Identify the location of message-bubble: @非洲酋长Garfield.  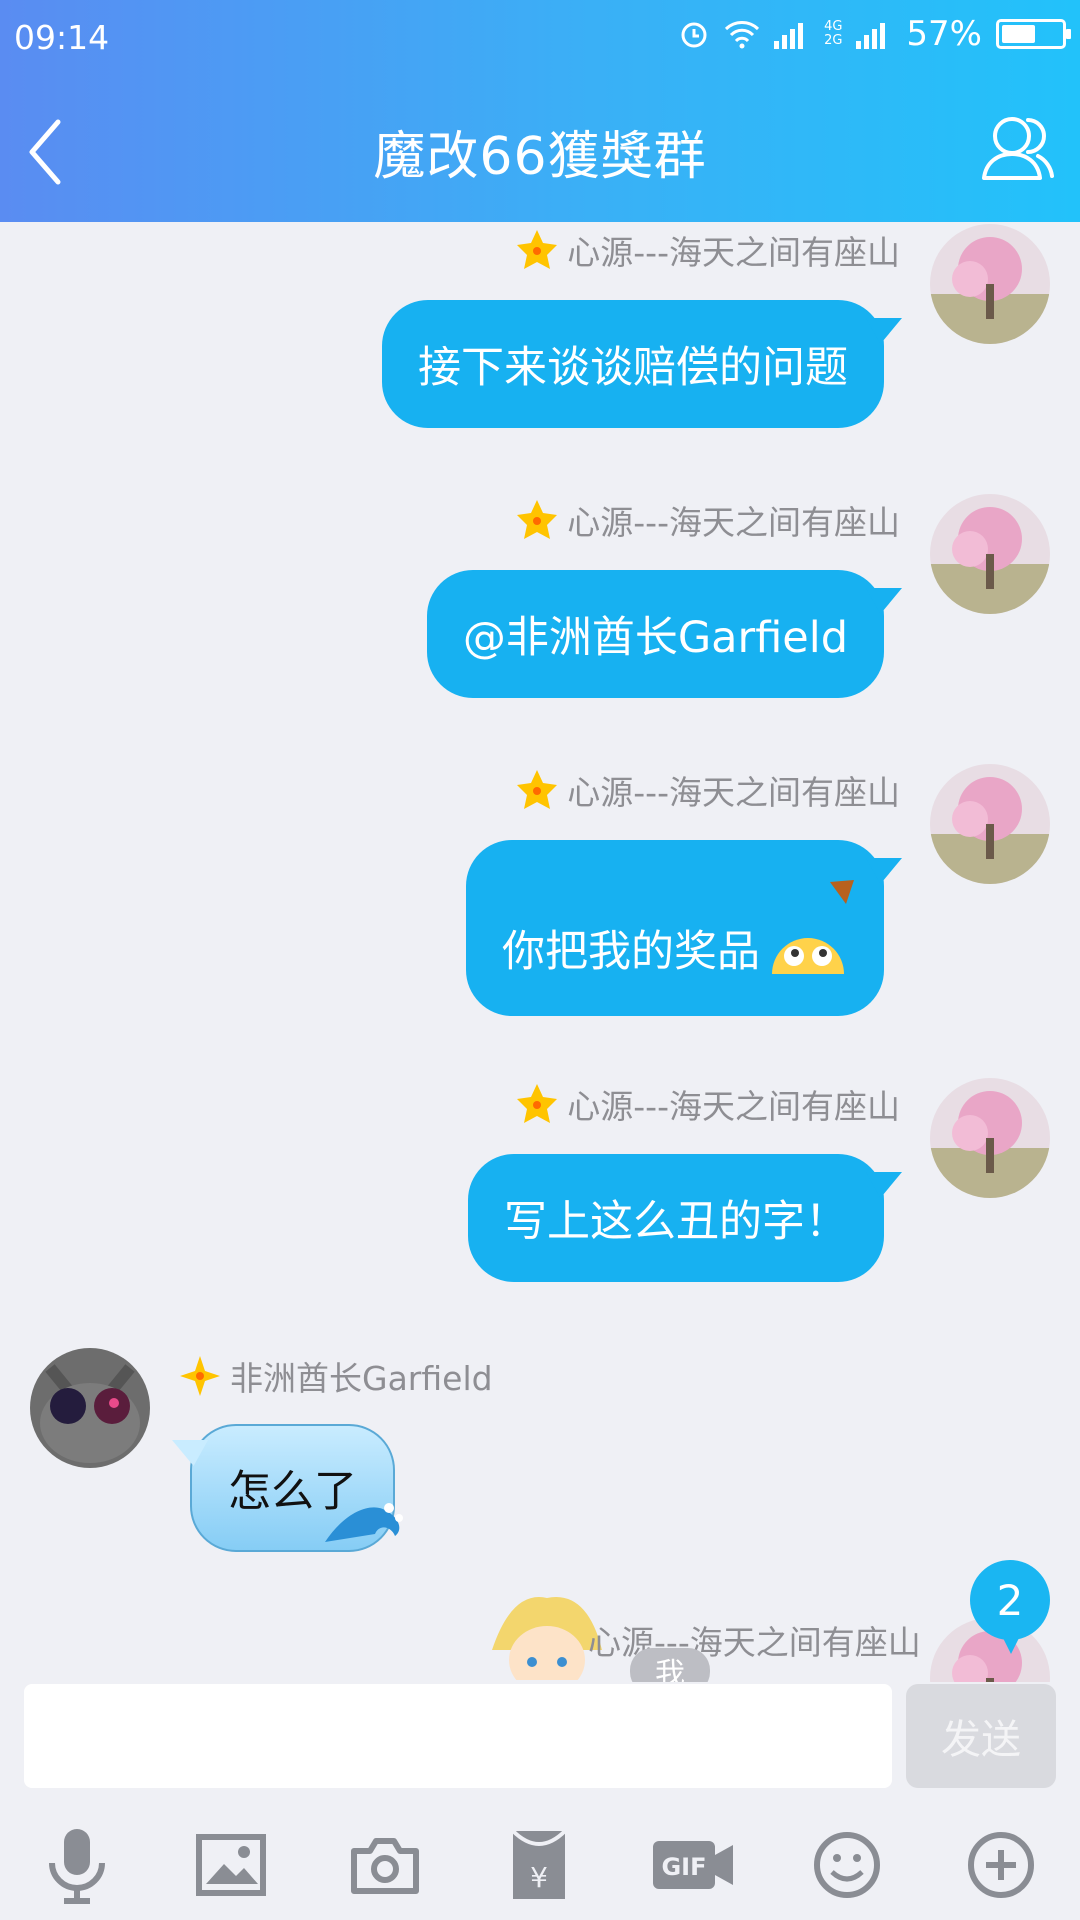
(655, 634).